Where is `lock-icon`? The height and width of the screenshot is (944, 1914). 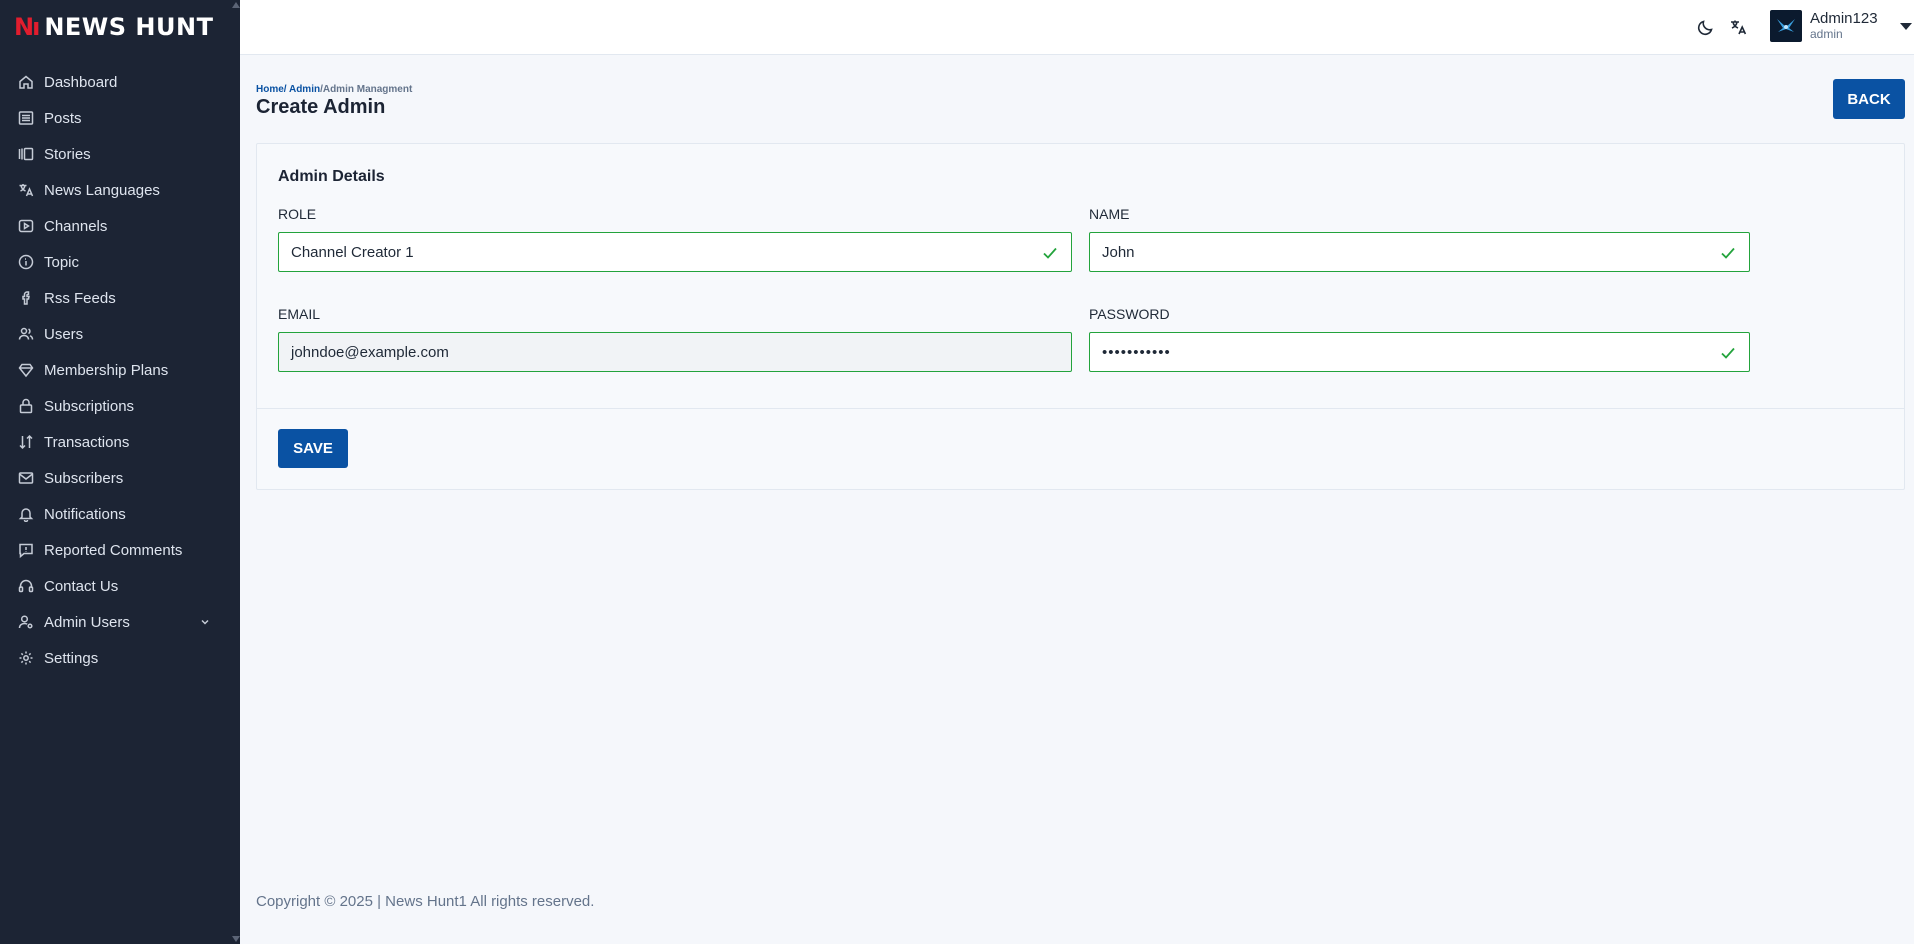
lock-icon is located at coordinates (26, 406).